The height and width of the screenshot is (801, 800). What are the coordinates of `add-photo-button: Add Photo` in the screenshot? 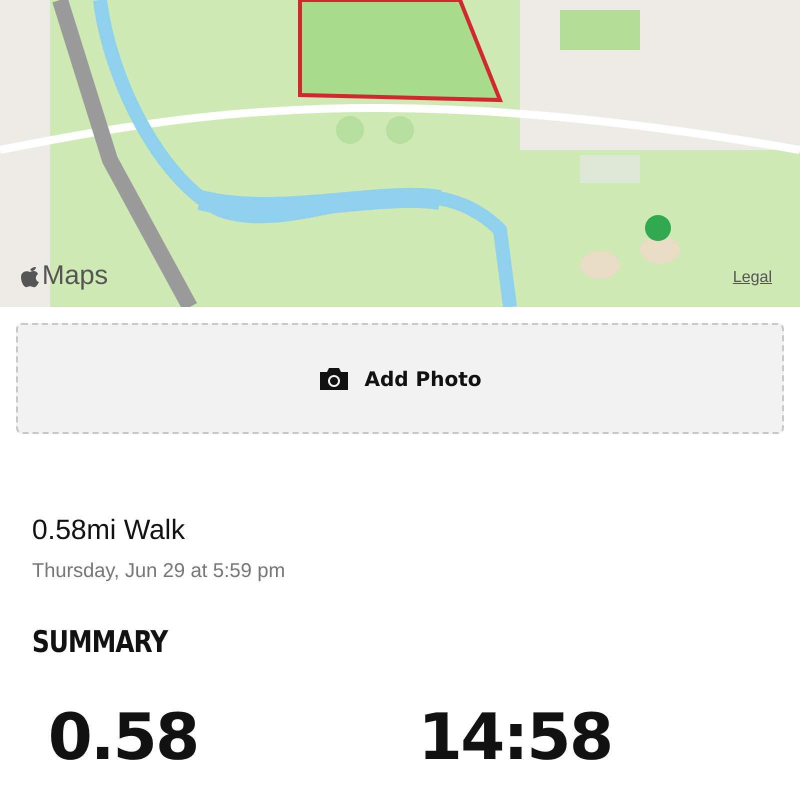 It's located at (400, 378).